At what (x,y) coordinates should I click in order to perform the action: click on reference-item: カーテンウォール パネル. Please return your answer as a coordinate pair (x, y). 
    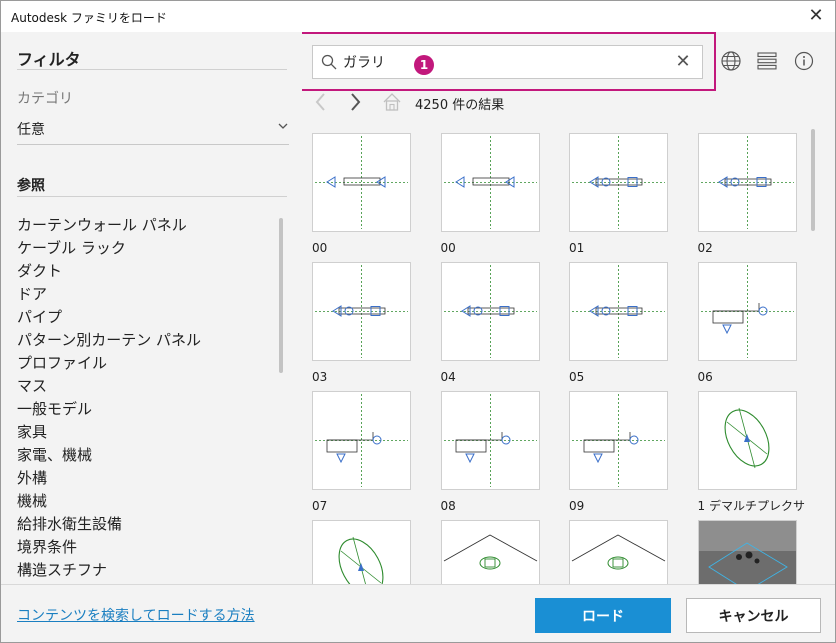
    Looking at the image, I should click on (144, 225).